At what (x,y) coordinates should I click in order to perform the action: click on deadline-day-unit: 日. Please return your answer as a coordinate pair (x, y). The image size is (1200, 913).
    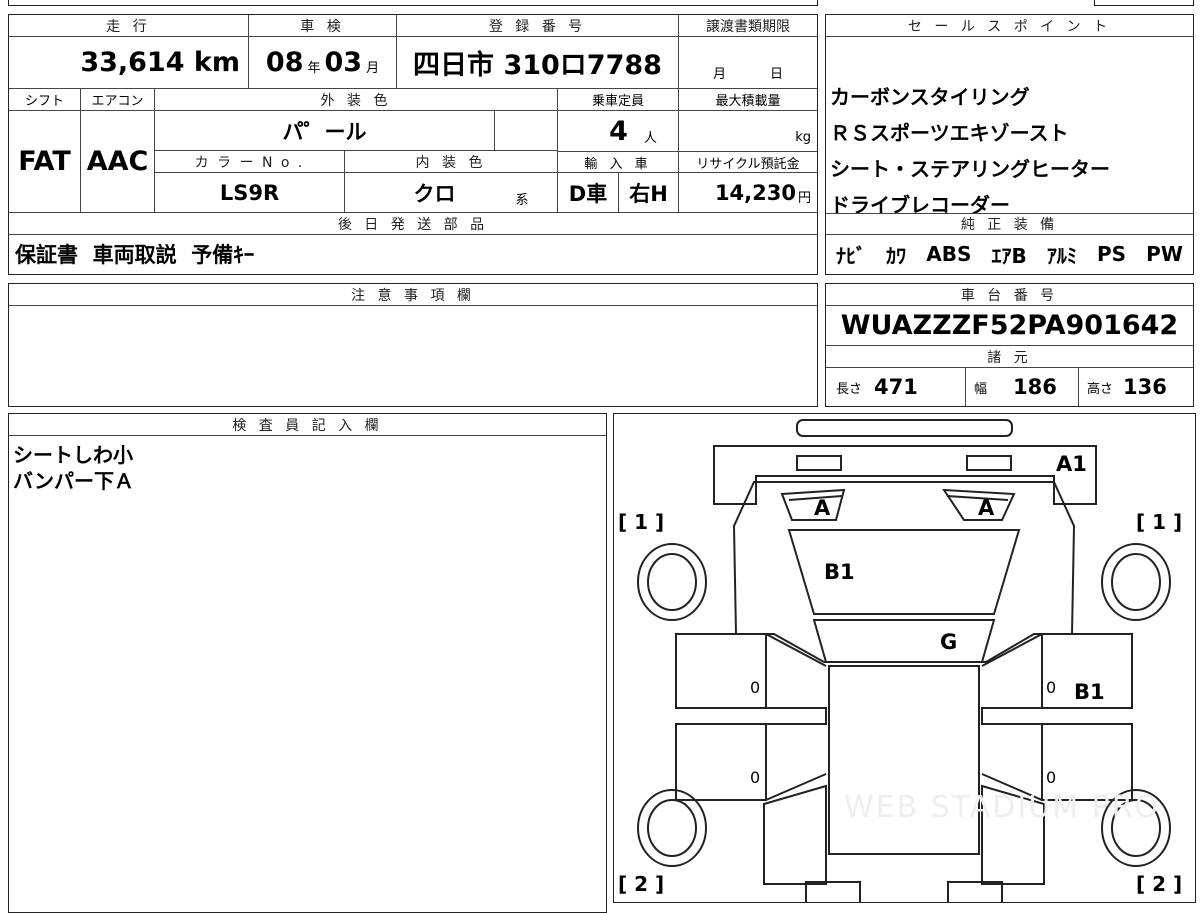
    Looking at the image, I should click on (777, 74).